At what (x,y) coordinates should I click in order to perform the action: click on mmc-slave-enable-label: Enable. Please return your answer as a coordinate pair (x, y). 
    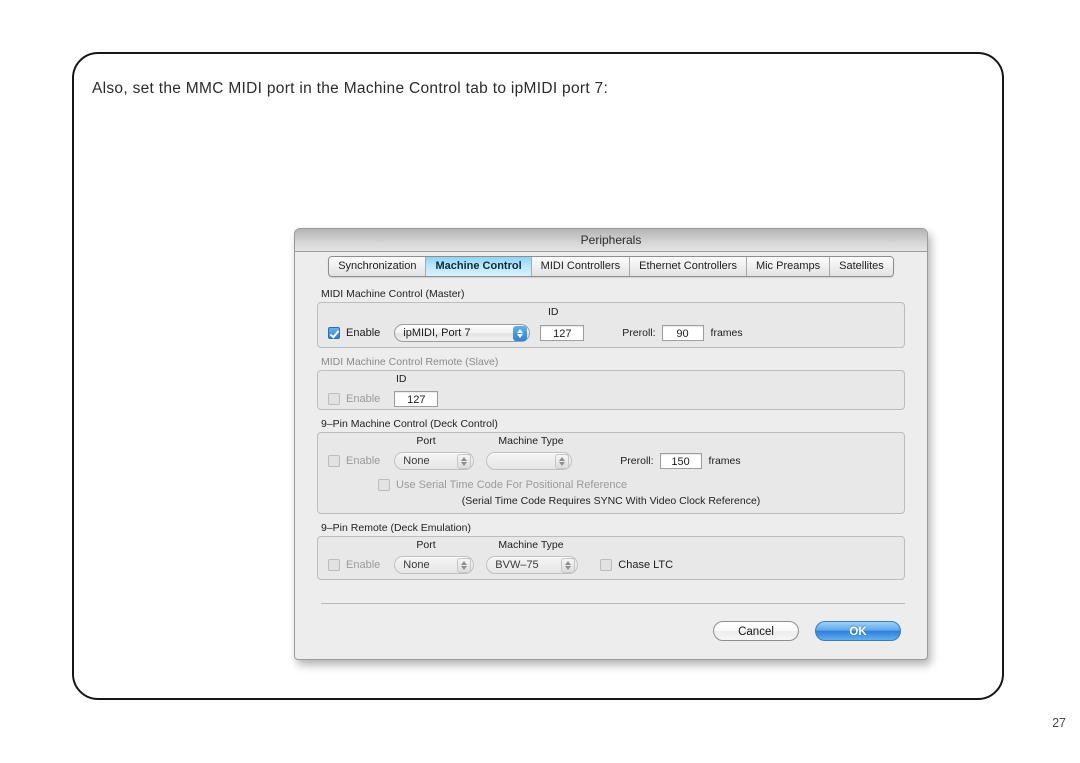
    Looking at the image, I should click on (363, 399).